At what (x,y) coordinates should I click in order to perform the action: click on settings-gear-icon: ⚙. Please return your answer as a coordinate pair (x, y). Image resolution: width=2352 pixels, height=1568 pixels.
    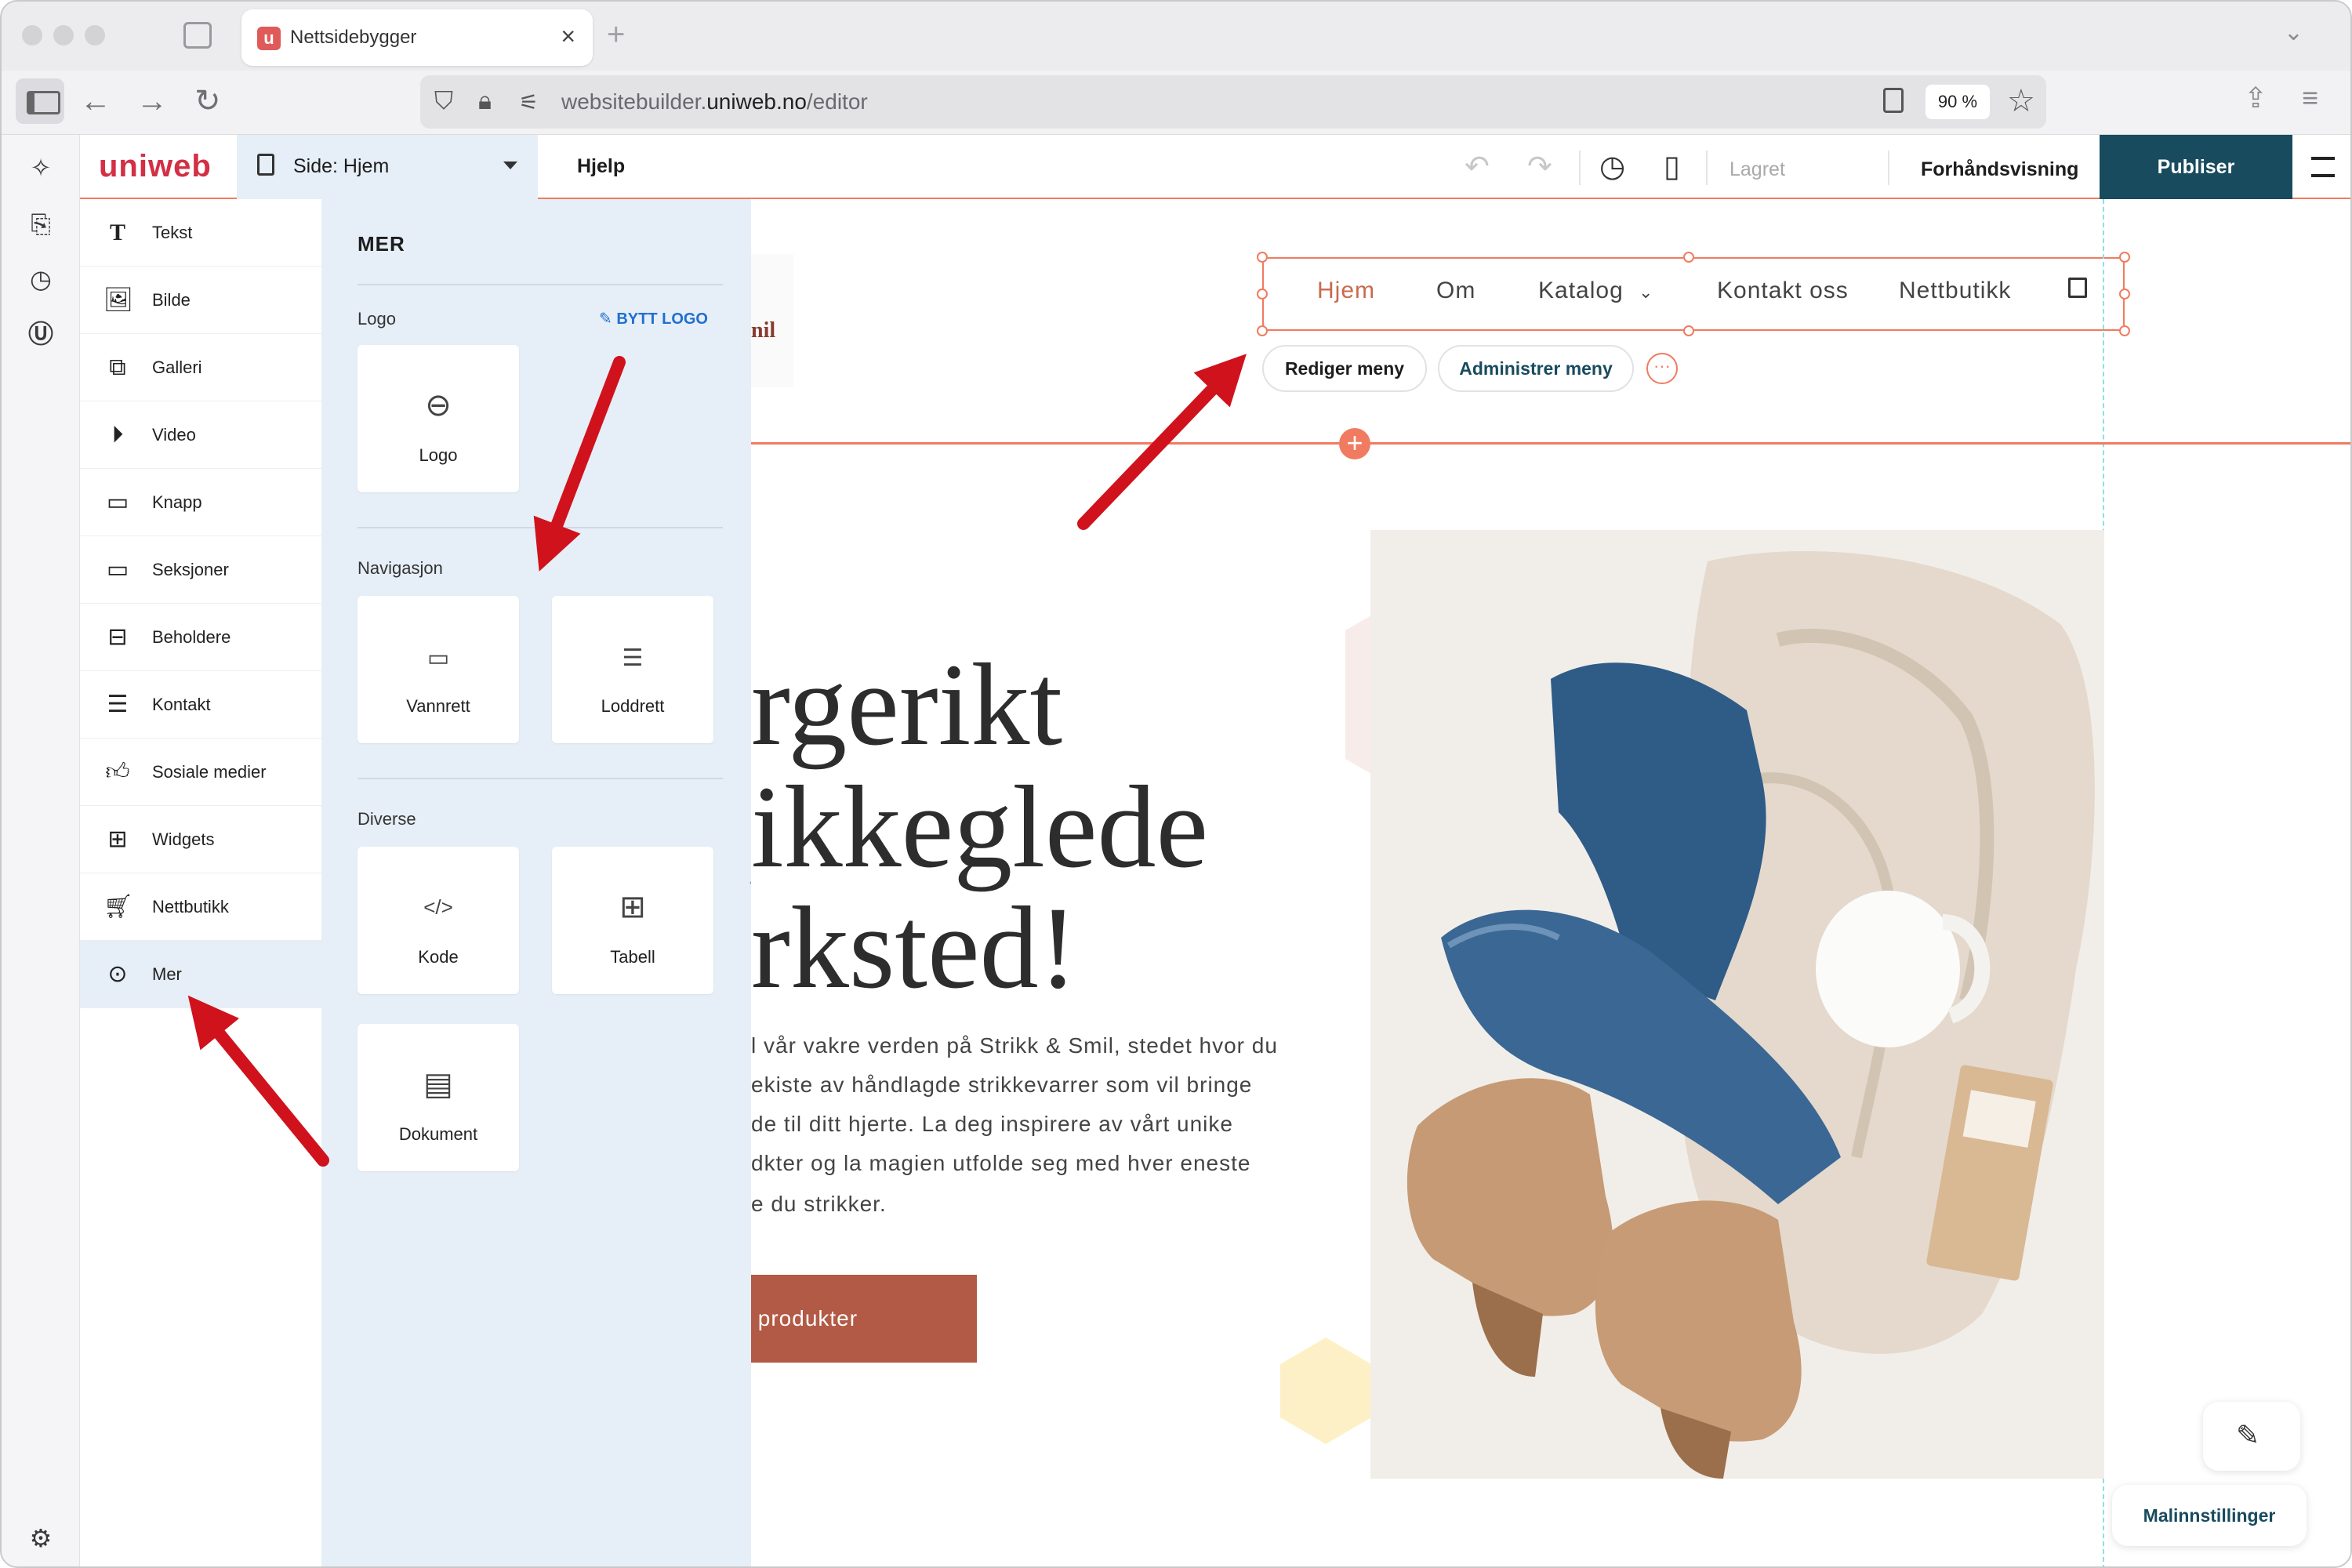
    Looking at the image, I should click on (40, 1538).